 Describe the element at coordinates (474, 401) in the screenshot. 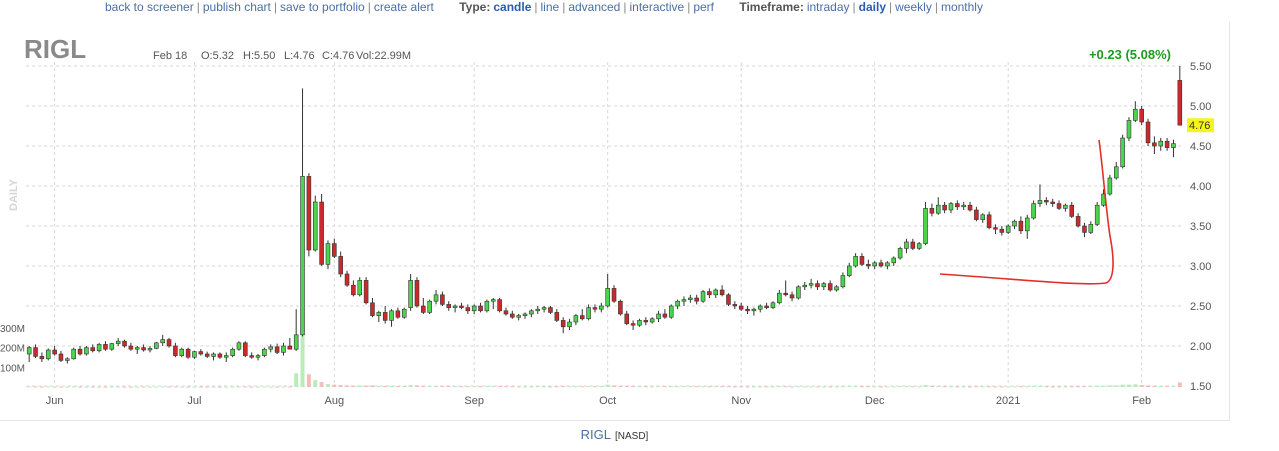

I see `time-tick-label: Sep` at that location.